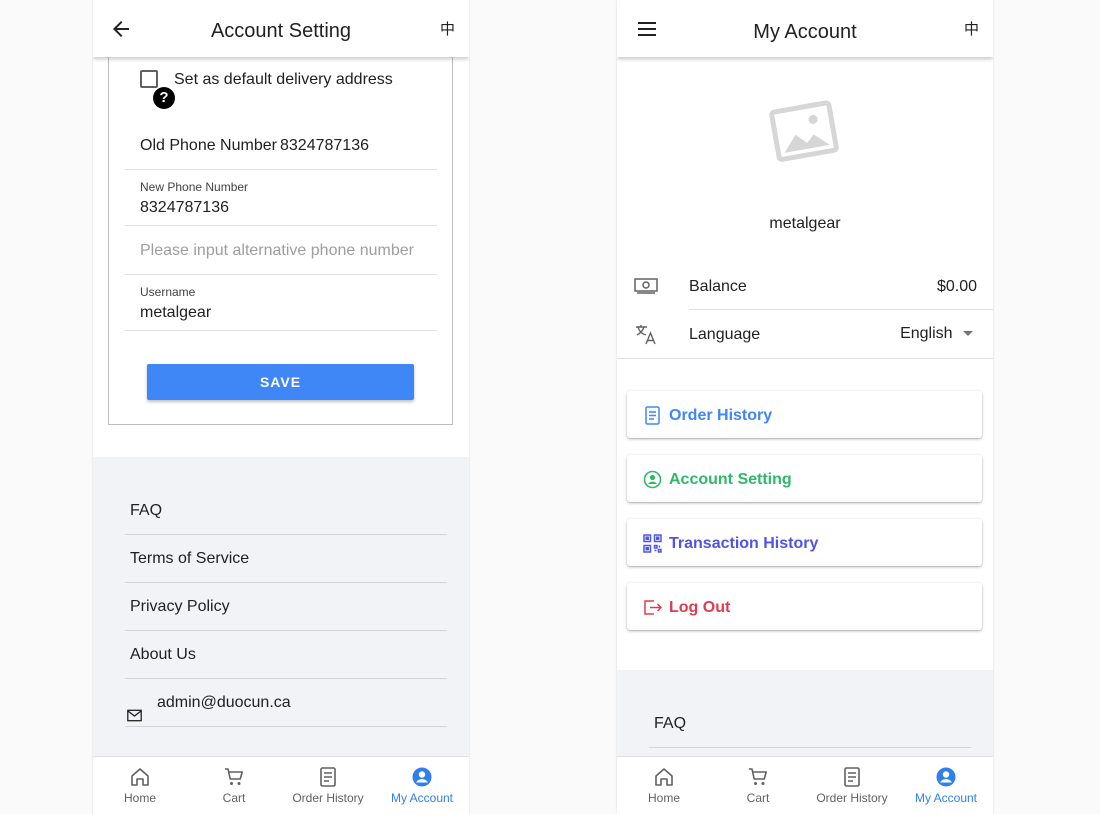 The width and height of the screenshot is (1100, 814). I want to click on balance-value: $0.00, so click(956, 286).